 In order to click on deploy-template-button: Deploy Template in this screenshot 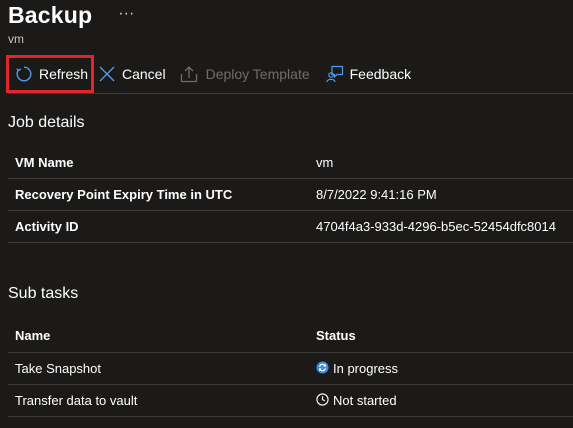, I will do `click(245, 74)`.